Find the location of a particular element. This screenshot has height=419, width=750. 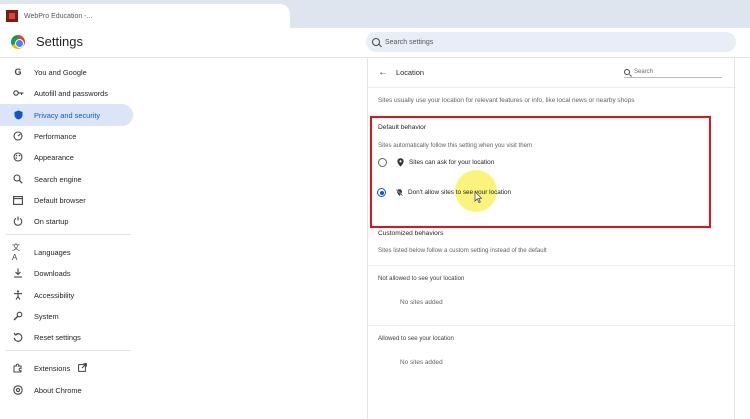

sidebar-item-label: Privacy and security is located at coordinates (67, 115).